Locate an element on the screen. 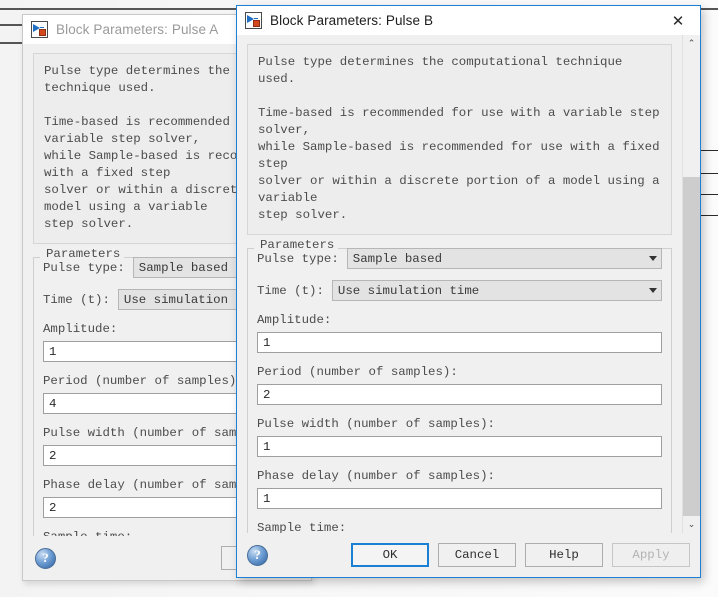 The width and height of the screenshot is (718, 597). dialog-a-group-legend: Parameters is located at coordinates (83, 254).